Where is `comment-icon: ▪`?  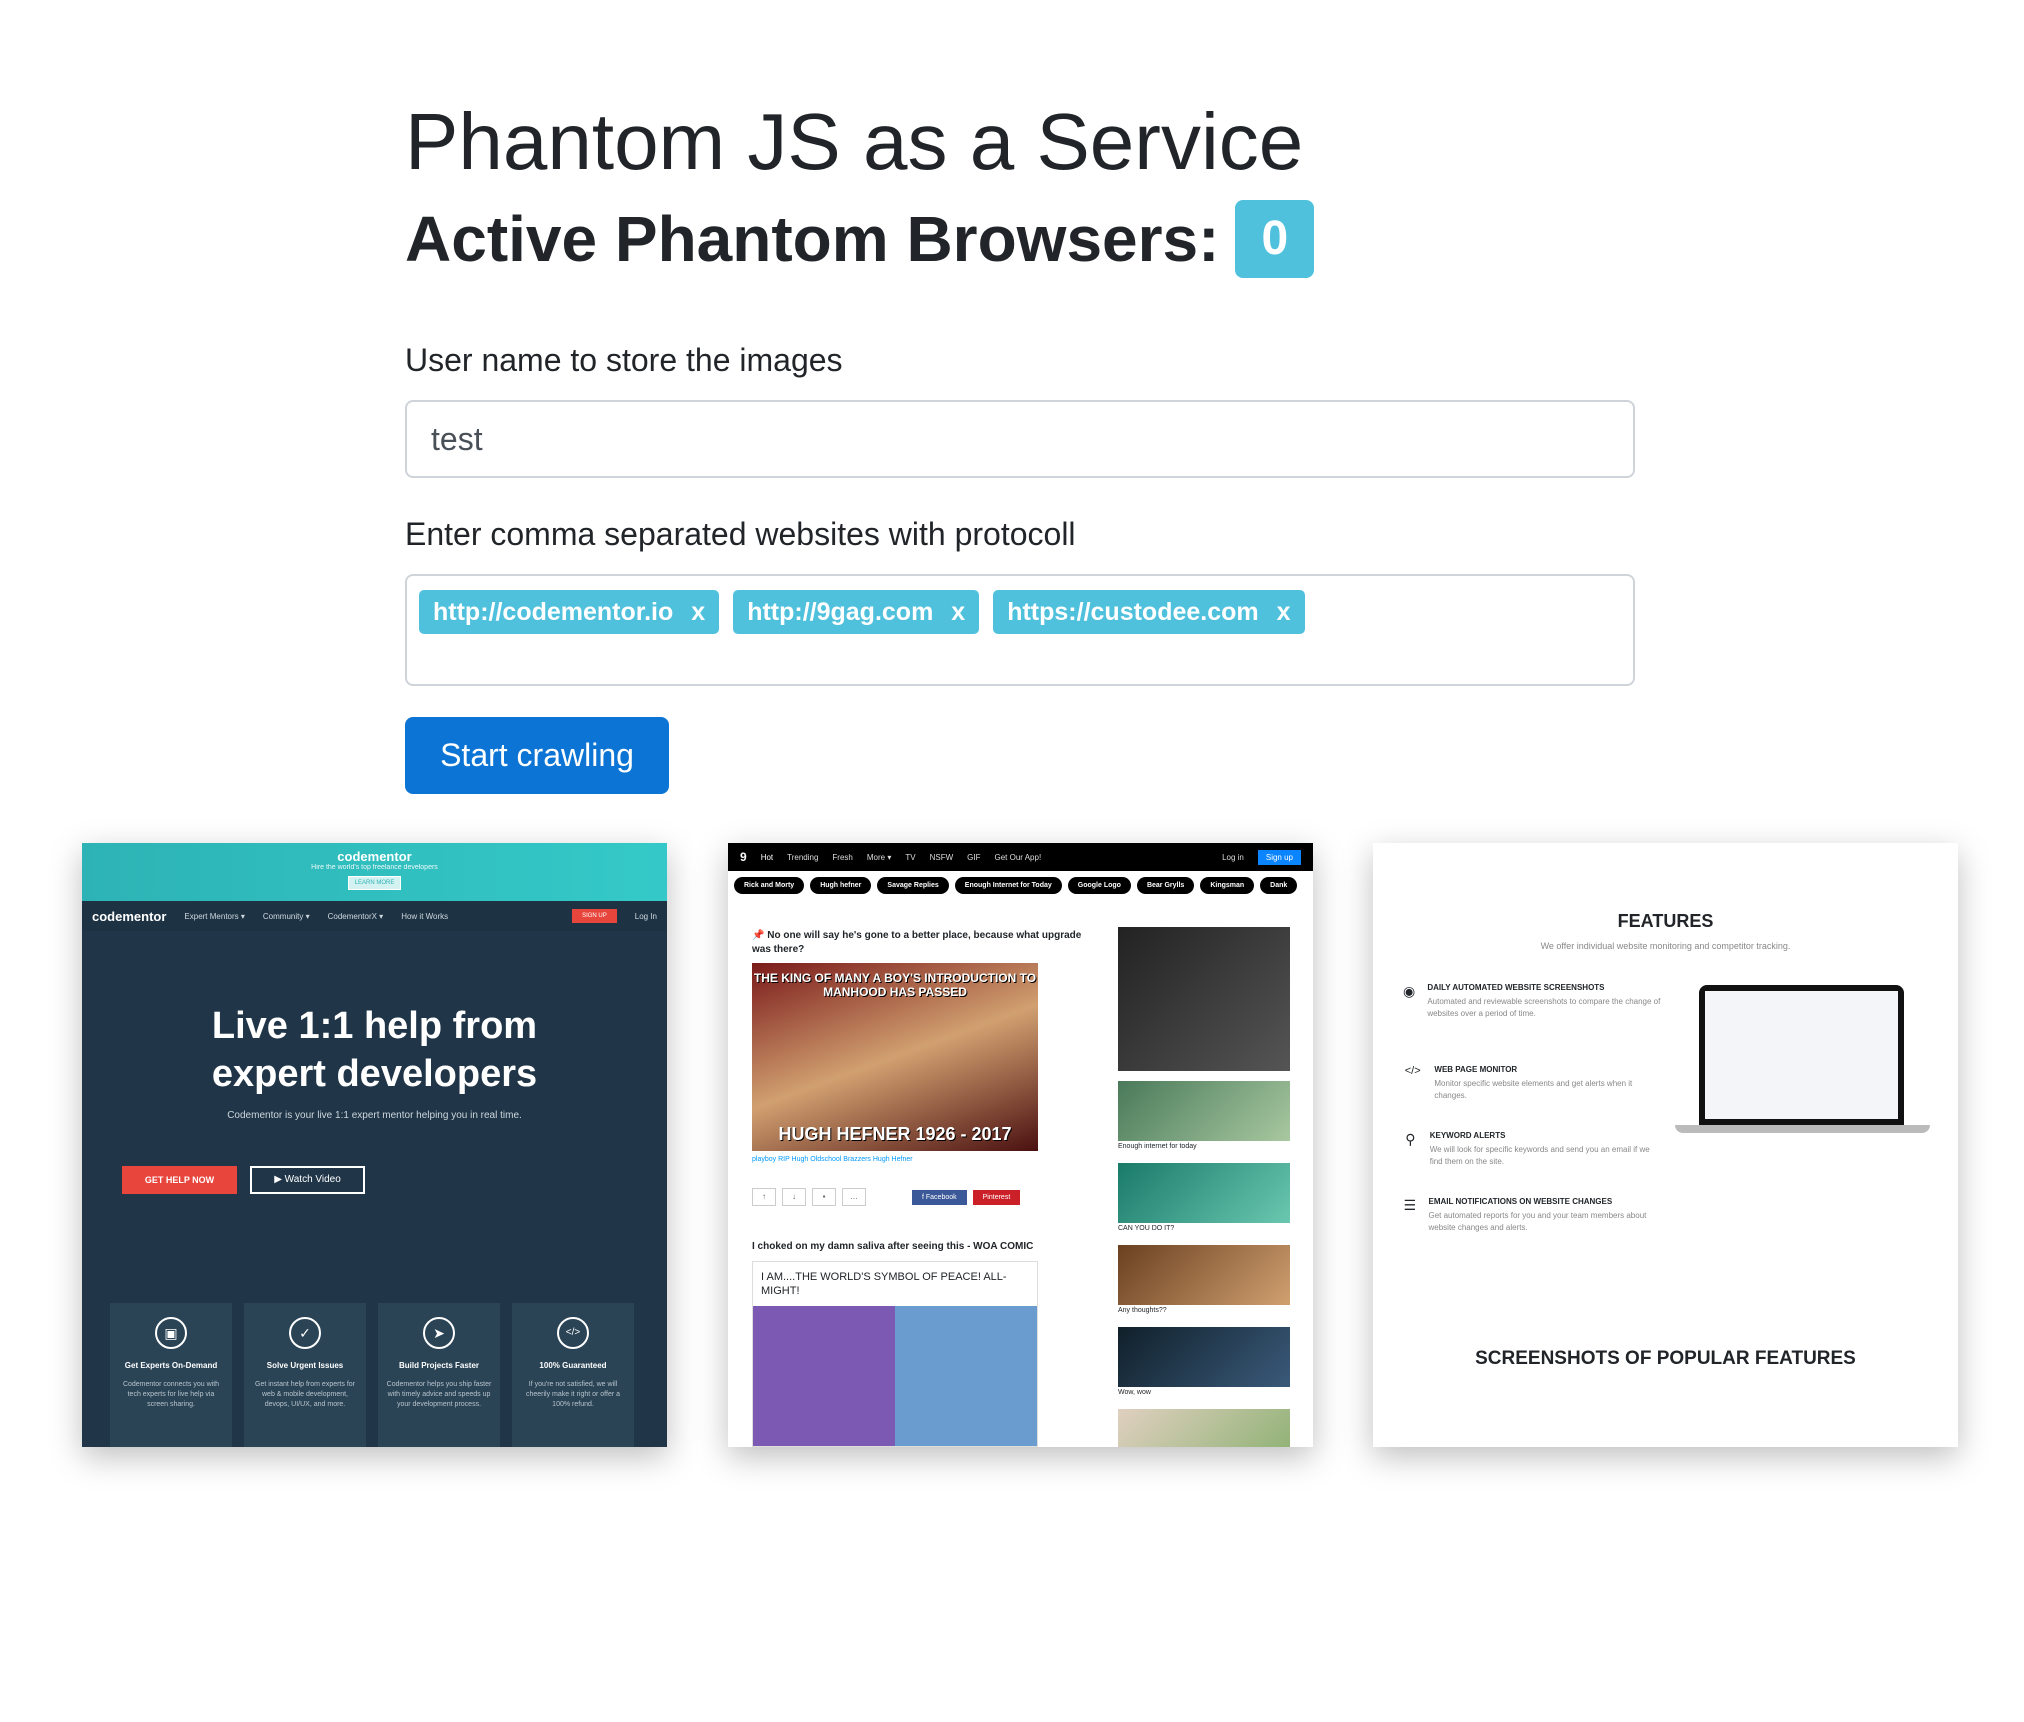 comment-icon: ▪ is located at coordinates (824, 1197).